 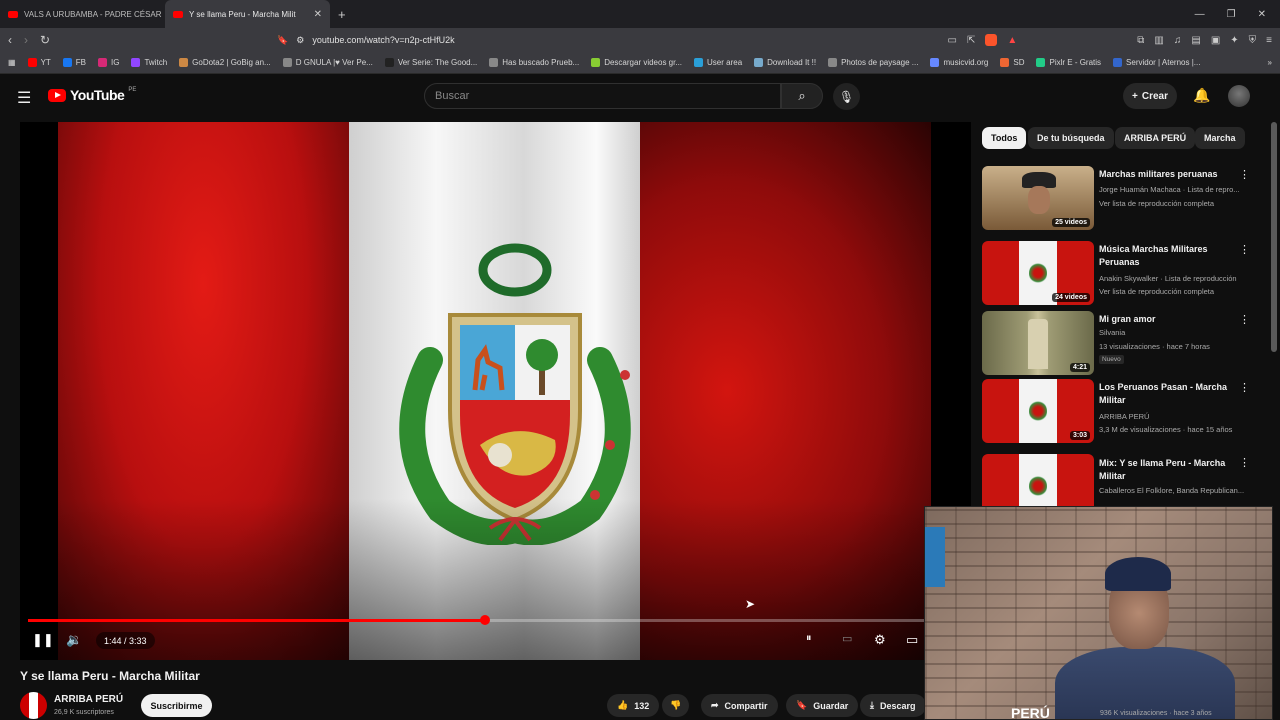 I want to click on save-button: 🔖 Guardar, so click(x=822, y=705).